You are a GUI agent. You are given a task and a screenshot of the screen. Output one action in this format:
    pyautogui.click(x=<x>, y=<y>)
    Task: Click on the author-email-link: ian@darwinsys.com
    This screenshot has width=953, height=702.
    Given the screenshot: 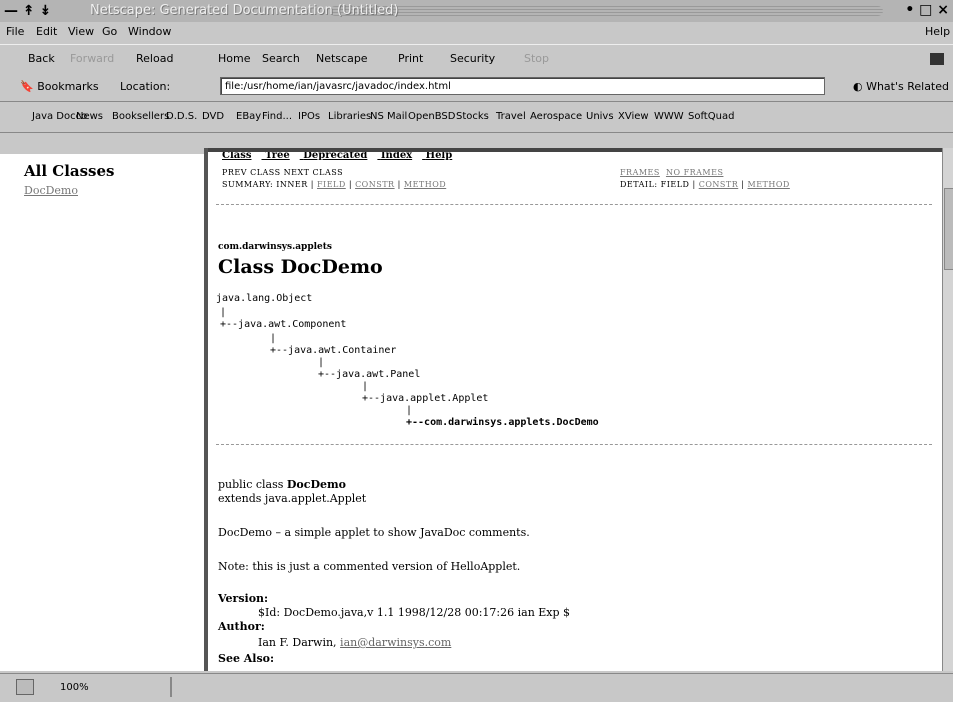 What is the action you would take?
    pyautogui.click(x=395, y=642)
    